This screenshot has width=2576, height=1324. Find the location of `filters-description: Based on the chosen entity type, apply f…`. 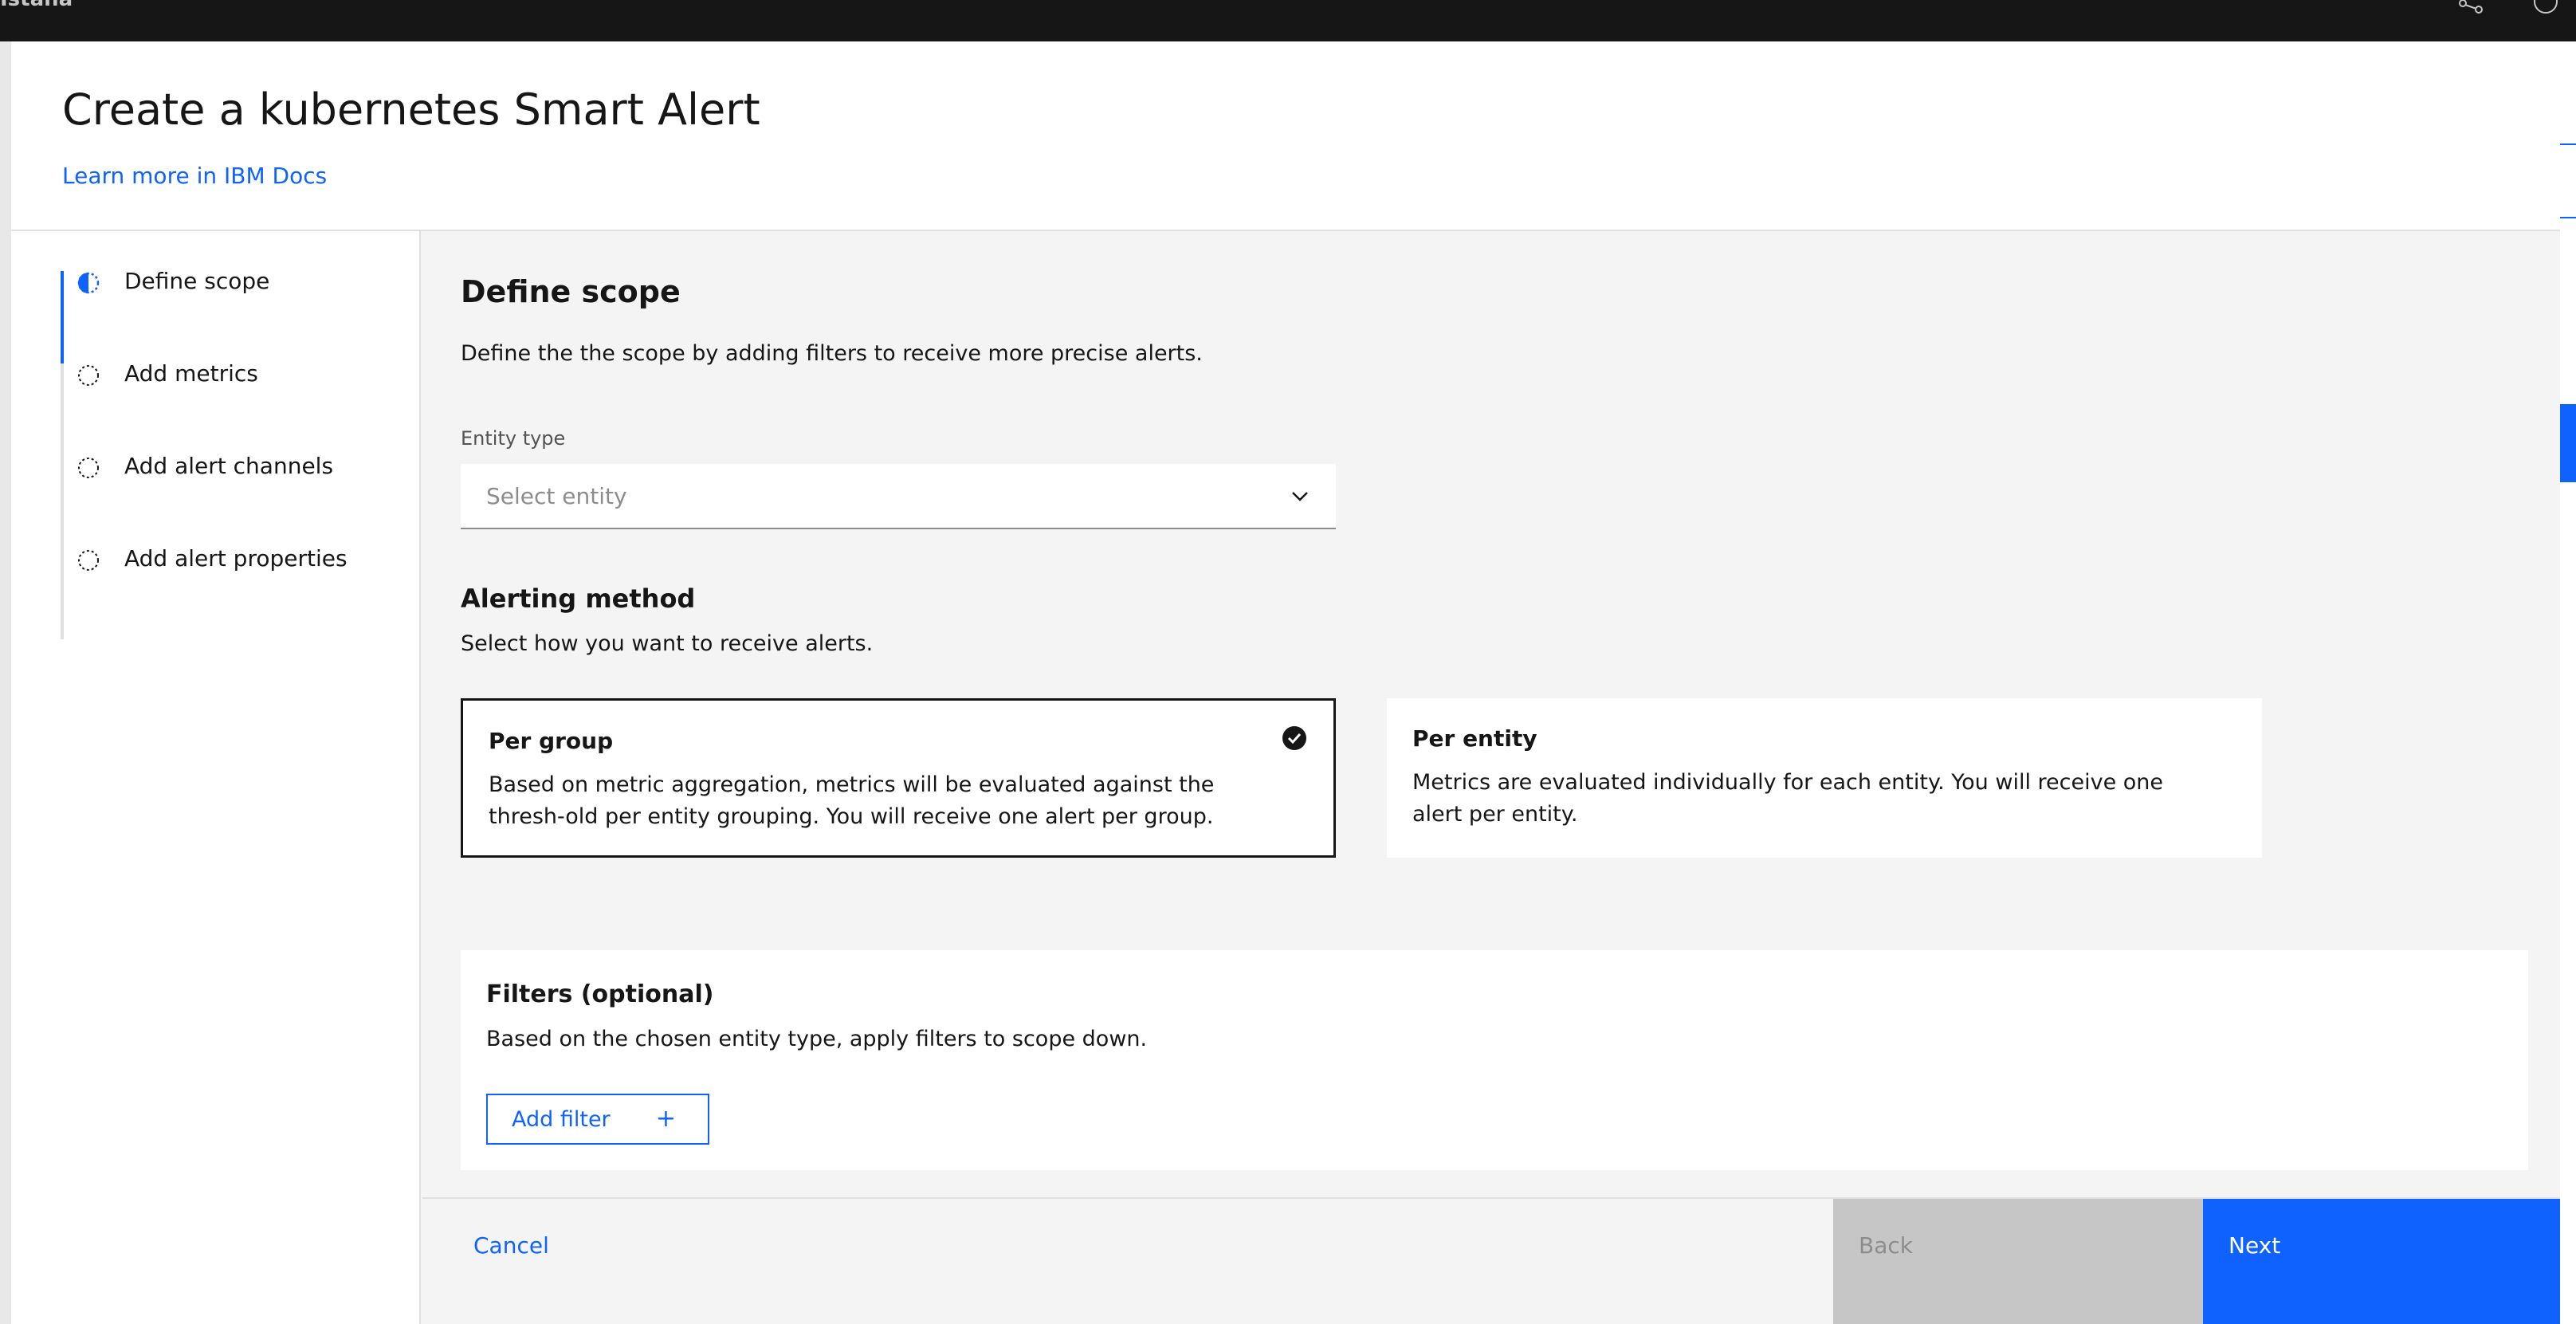

filters-description: Based on the chosen entity type, apply f… is located at coordinates (817, 1039).